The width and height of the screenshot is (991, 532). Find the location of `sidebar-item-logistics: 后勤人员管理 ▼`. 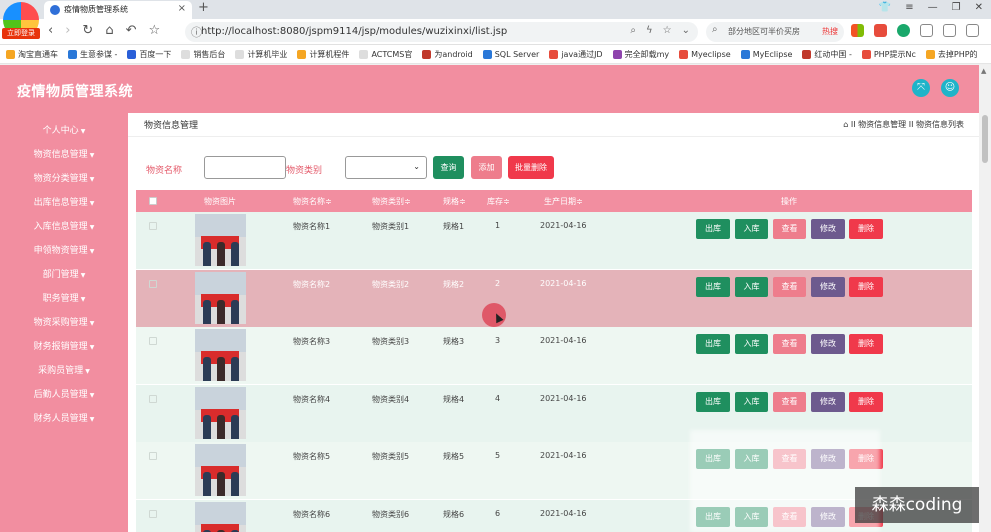

sidebar-item-logistics: 后勤人员管理 ▼ is located at coordinates (64, 393).